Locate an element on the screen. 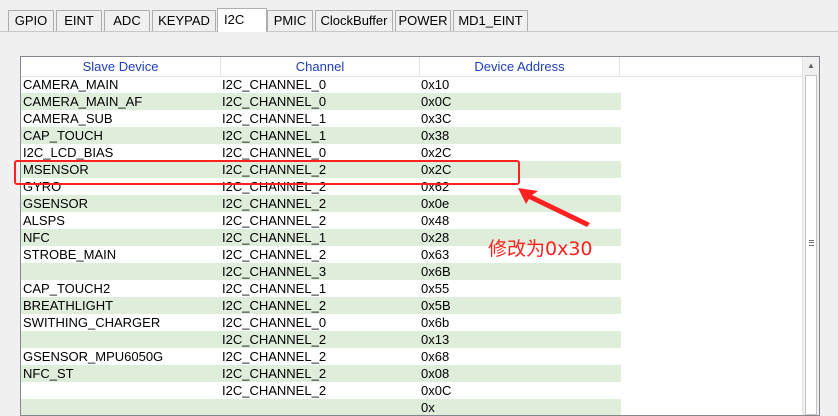 The height and width of the screenshot is (416, 838). annotation-text: 修改为0x30 is located at coordinates (540, 249).